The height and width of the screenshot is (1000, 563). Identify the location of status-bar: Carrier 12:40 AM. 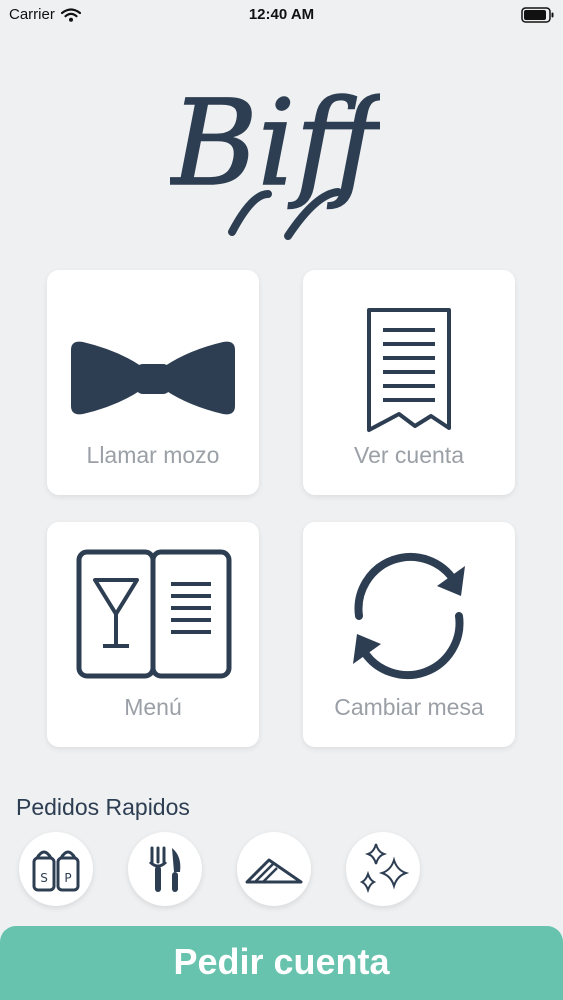
(281, 16).